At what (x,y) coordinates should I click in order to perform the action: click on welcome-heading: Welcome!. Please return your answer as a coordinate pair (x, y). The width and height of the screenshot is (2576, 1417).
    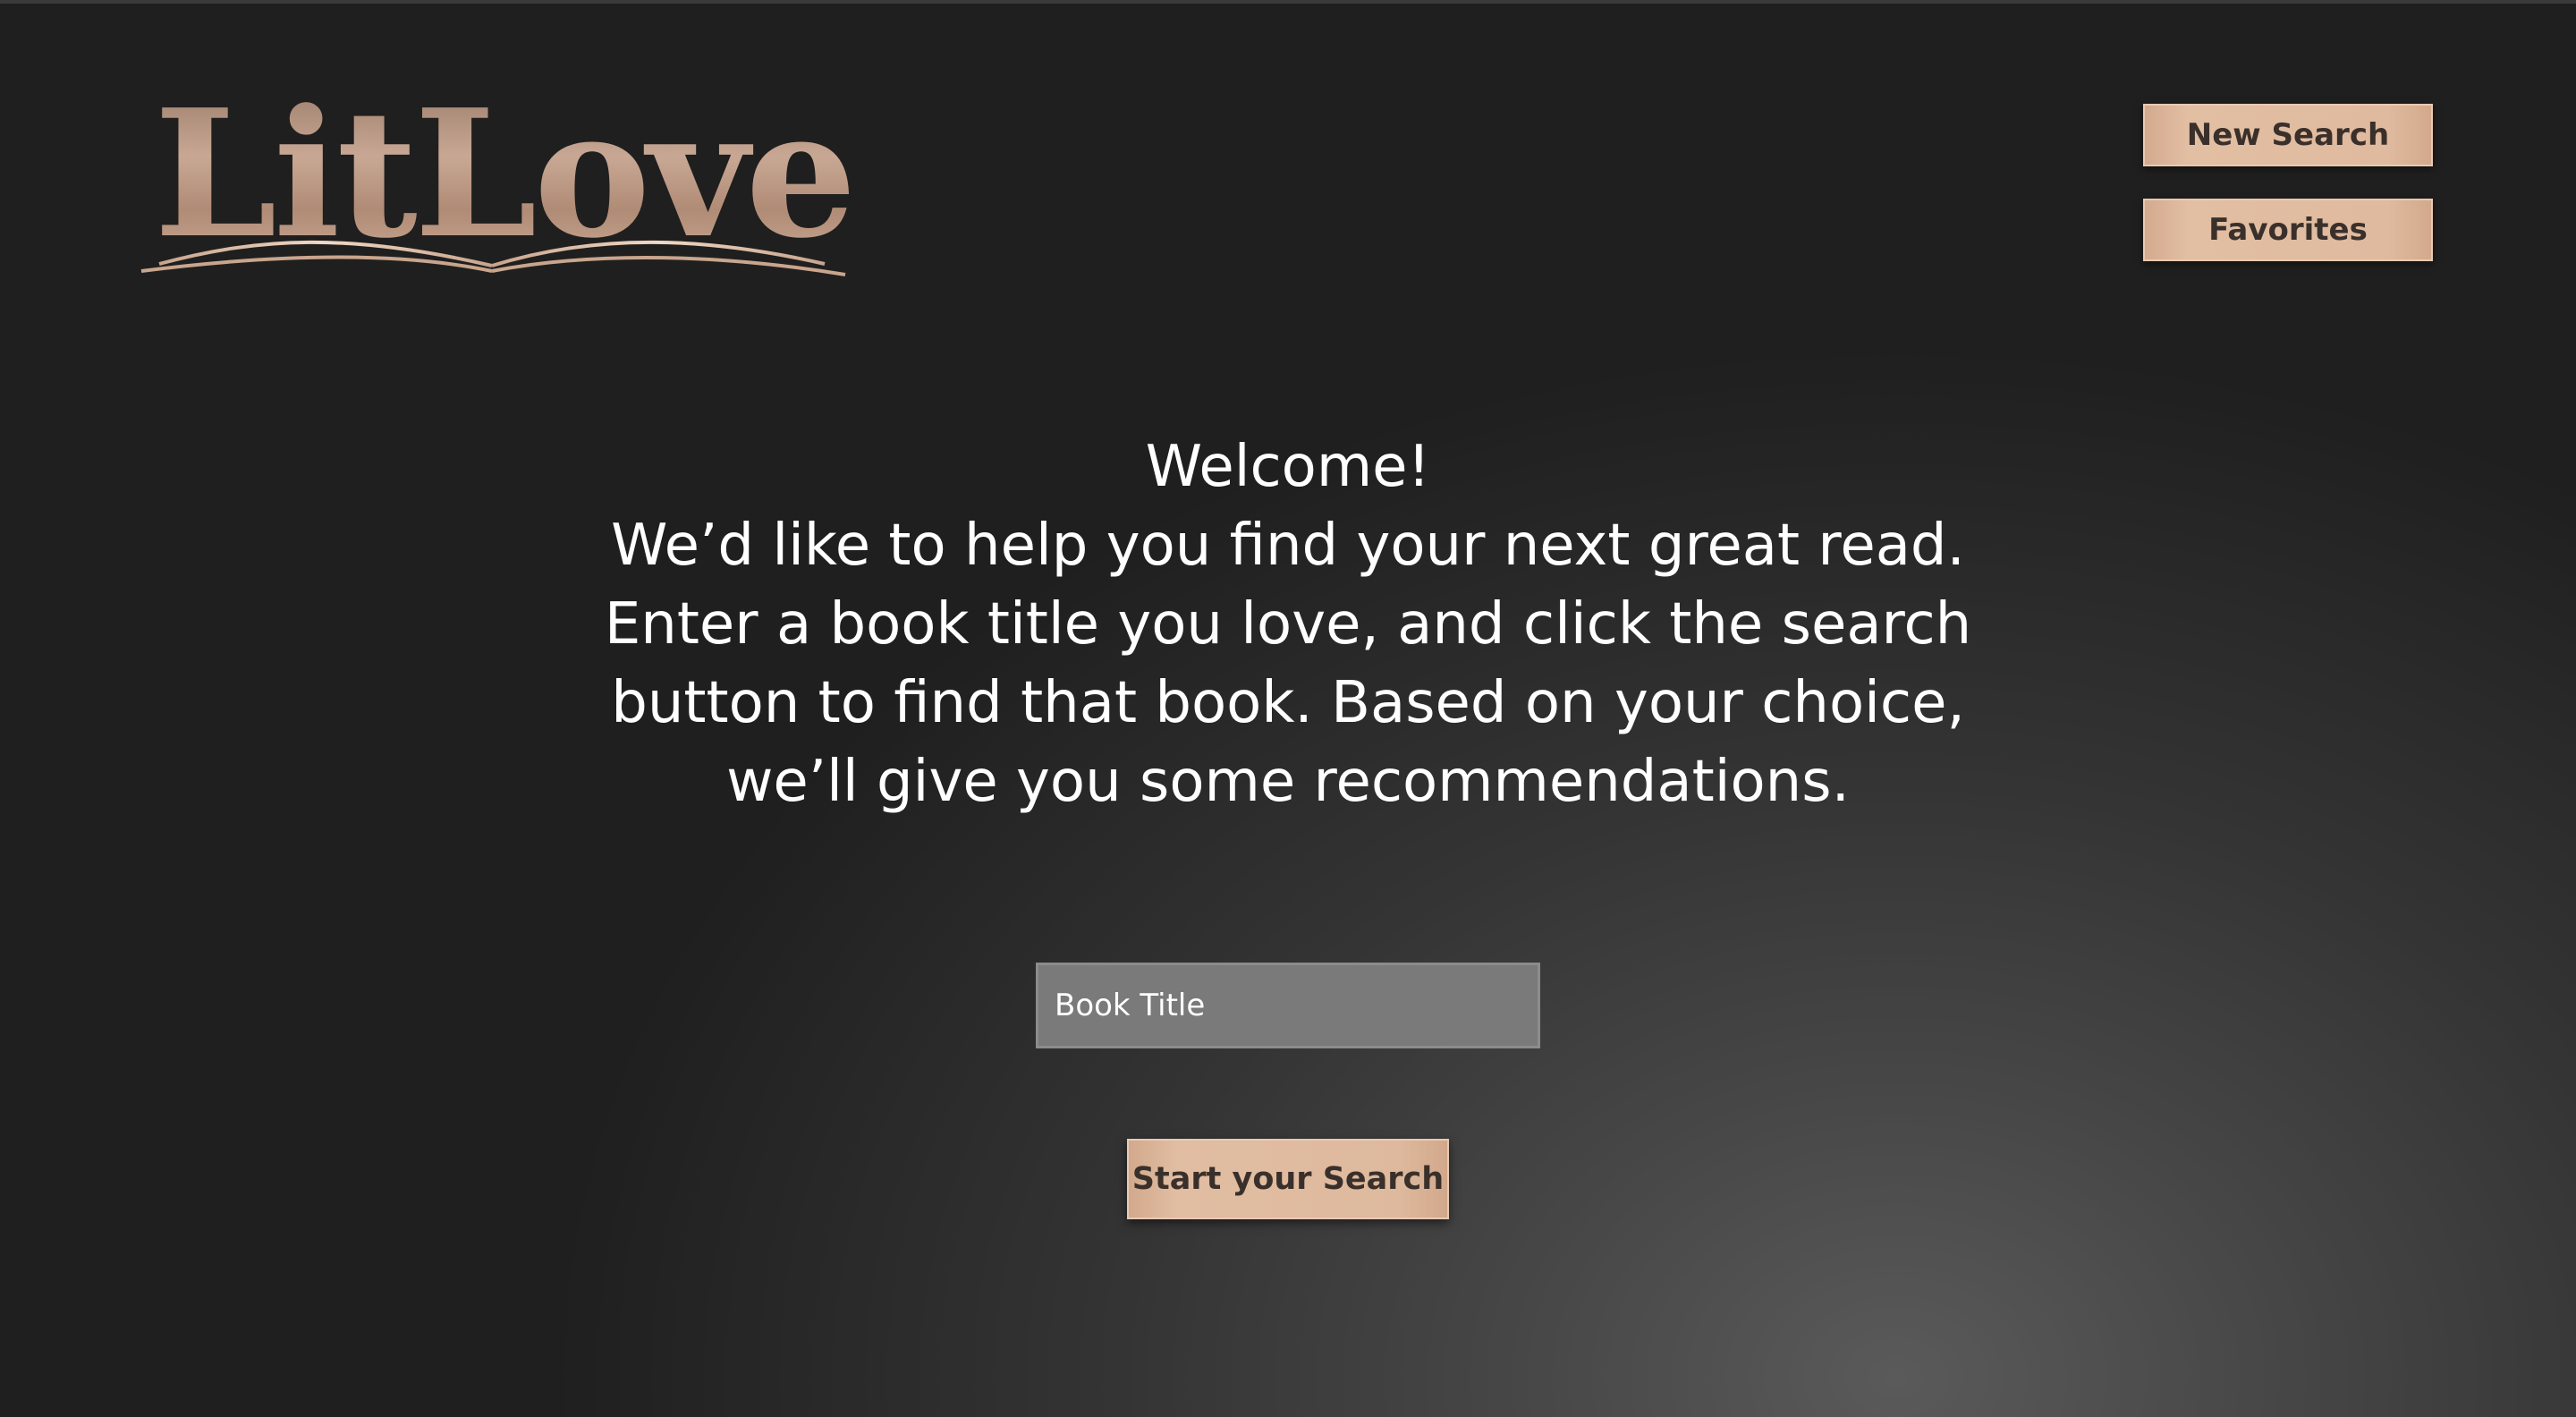
    Looking at the image, I should click on (1288, 467).